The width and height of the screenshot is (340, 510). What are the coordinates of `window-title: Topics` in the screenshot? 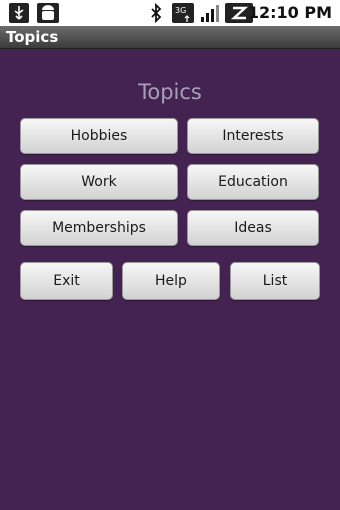 It's located at (32, 37).